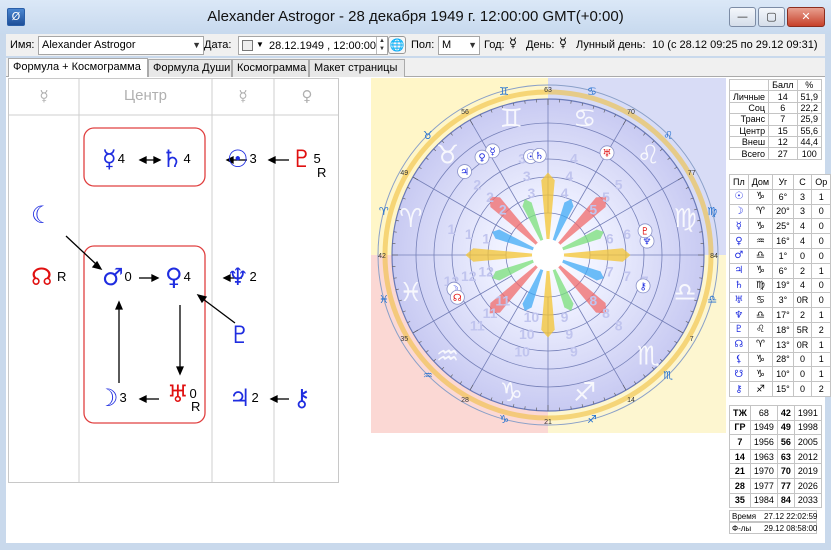  What do you see at coordinates (242, 277) in the screenshot?
I see `neptune-glyph: ♆2` at bounding box center [242, 277].